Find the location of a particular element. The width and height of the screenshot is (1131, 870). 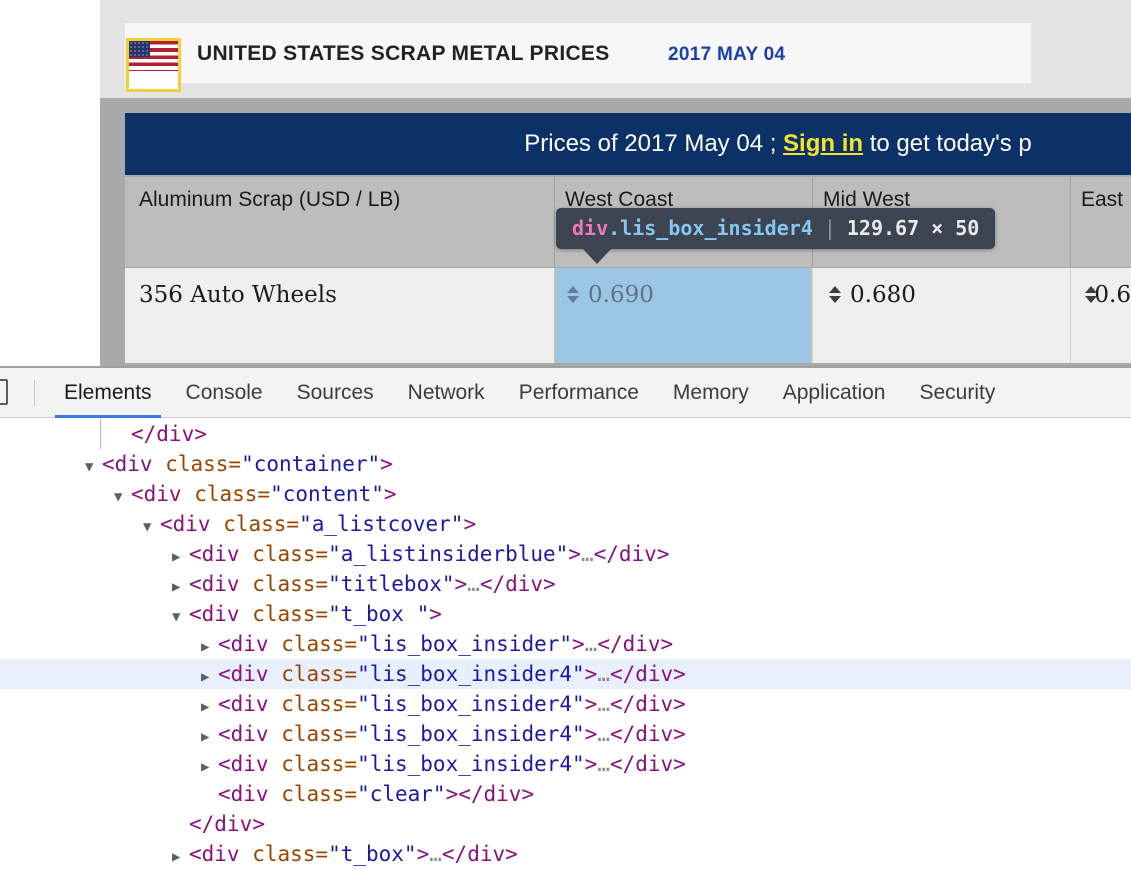

table-row: 356 Auto Wheels 0.690 0.680 0.6 is located at coordinates (628, 315).